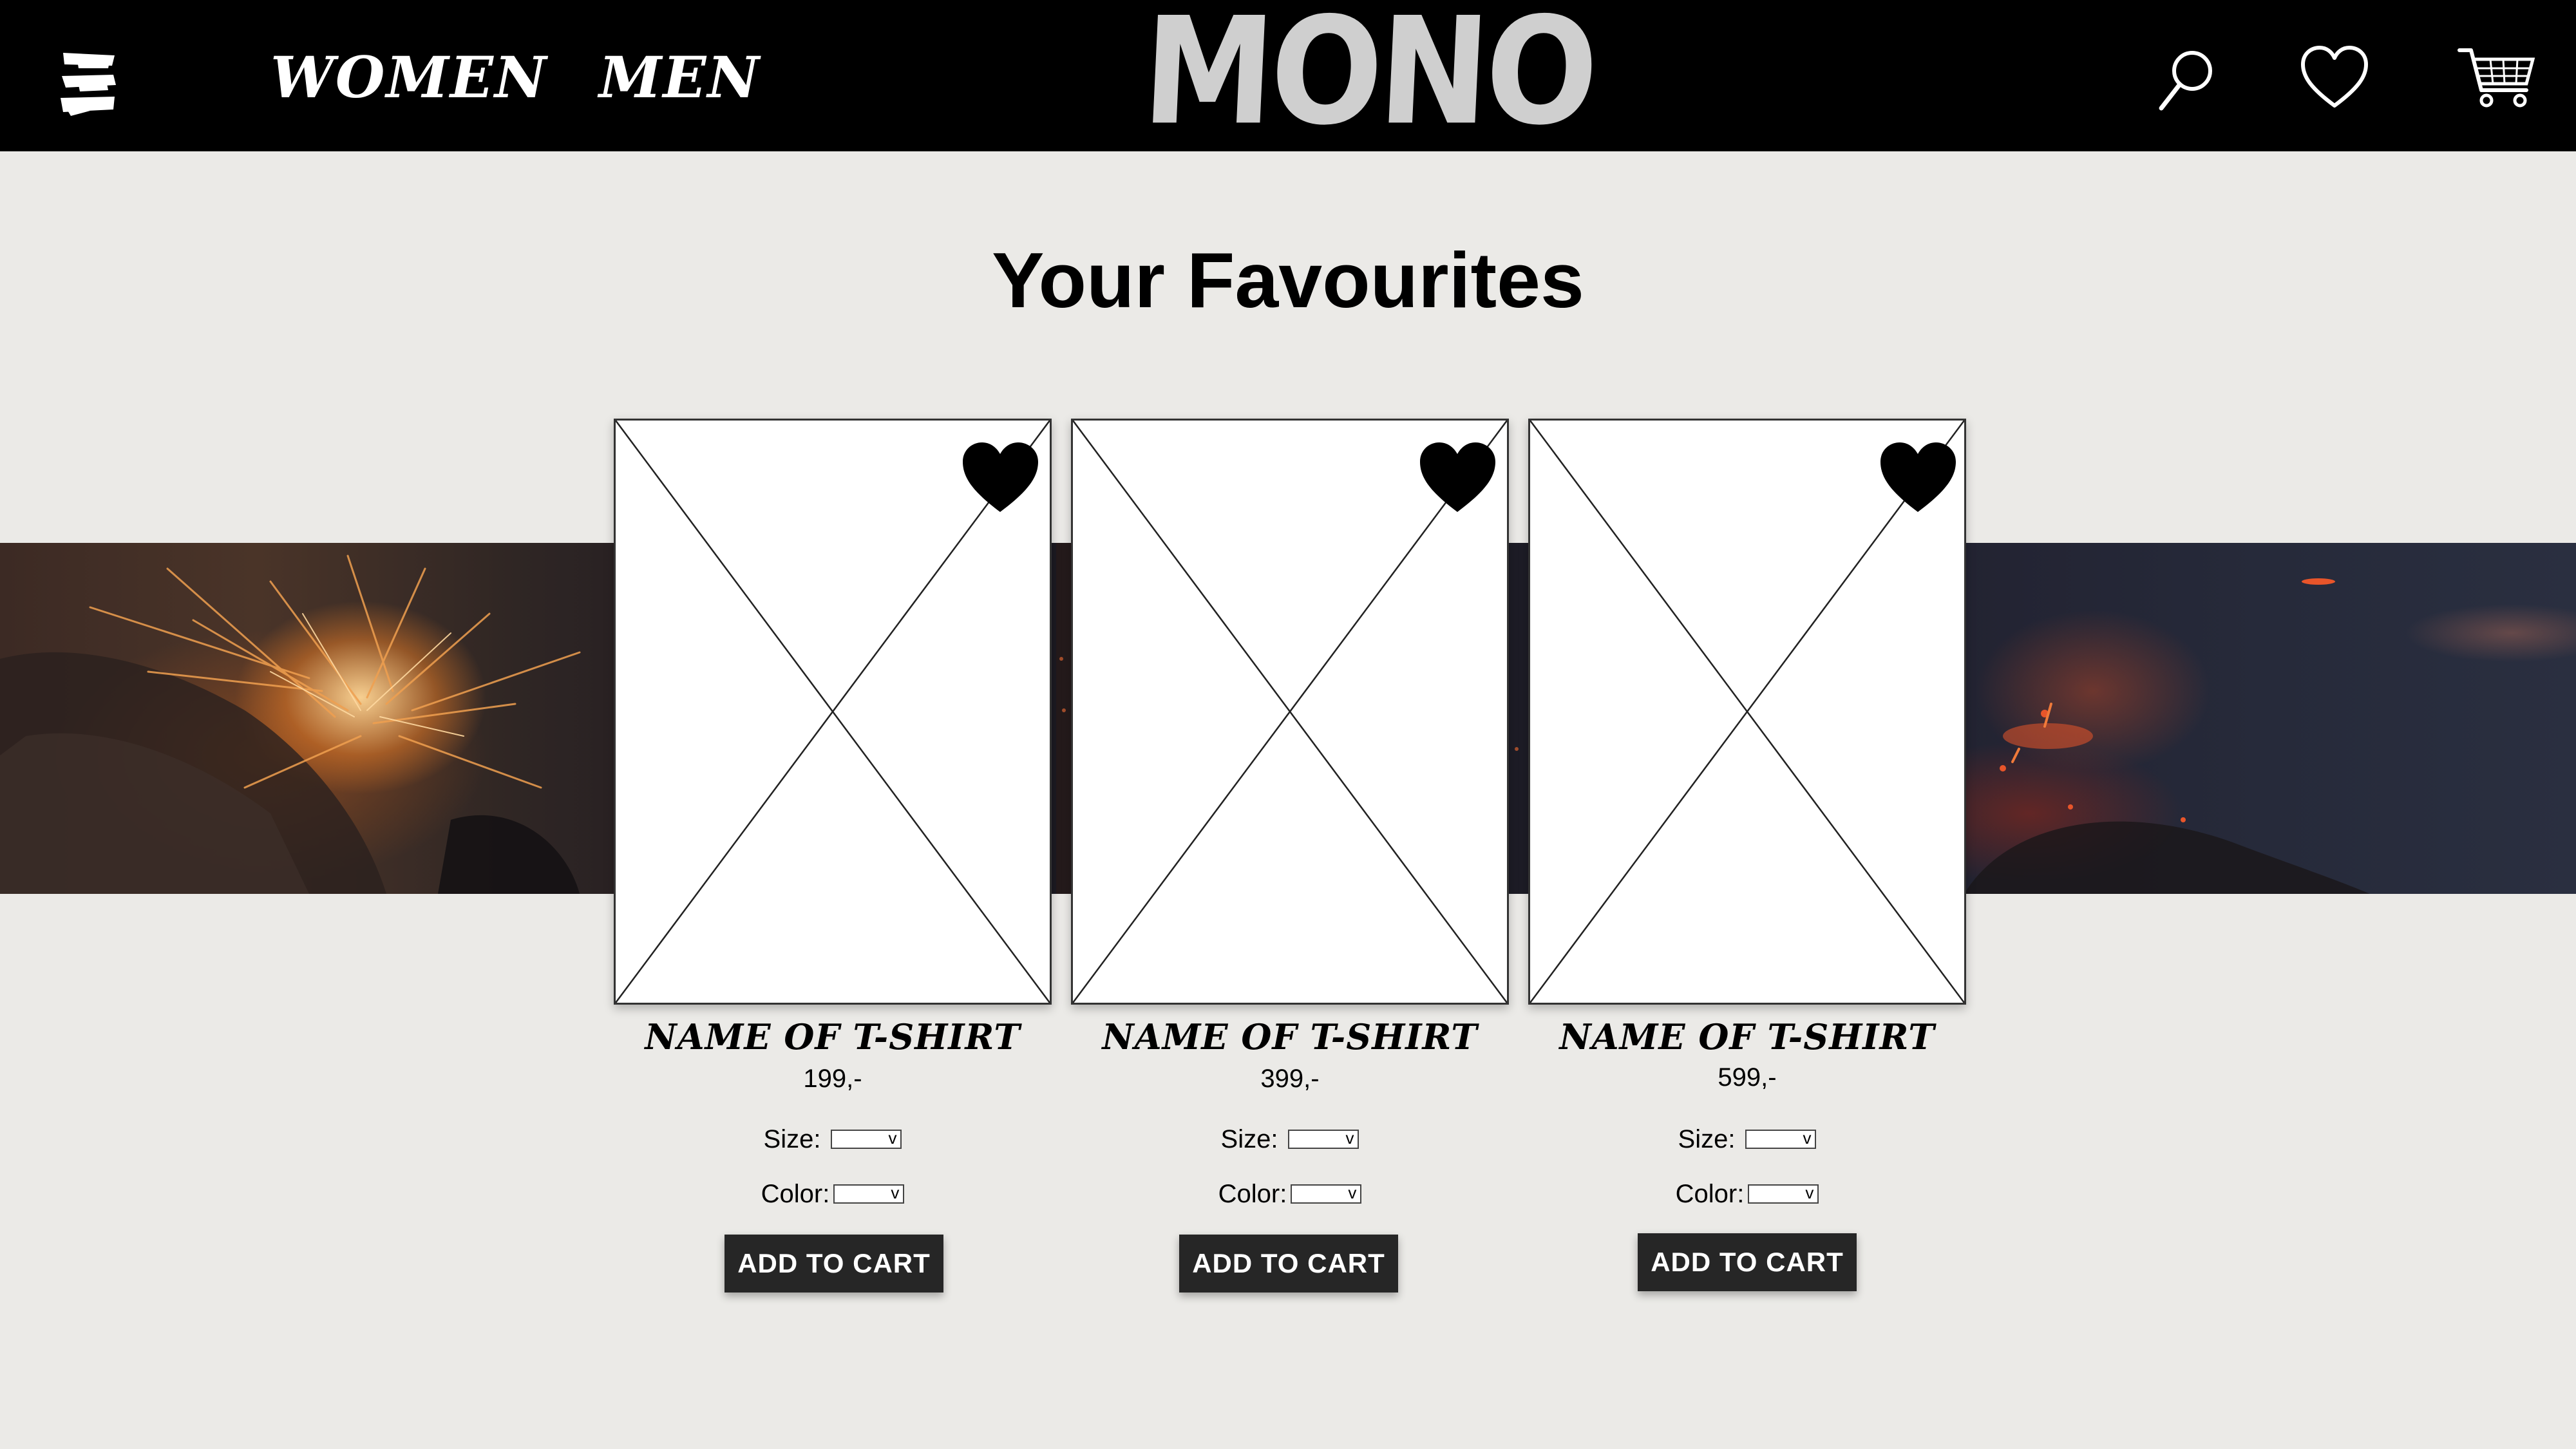  What do you see at coordinates (2186, 79) in the screenshot?
I see `search-icon` at bounding box center [2186, 79].